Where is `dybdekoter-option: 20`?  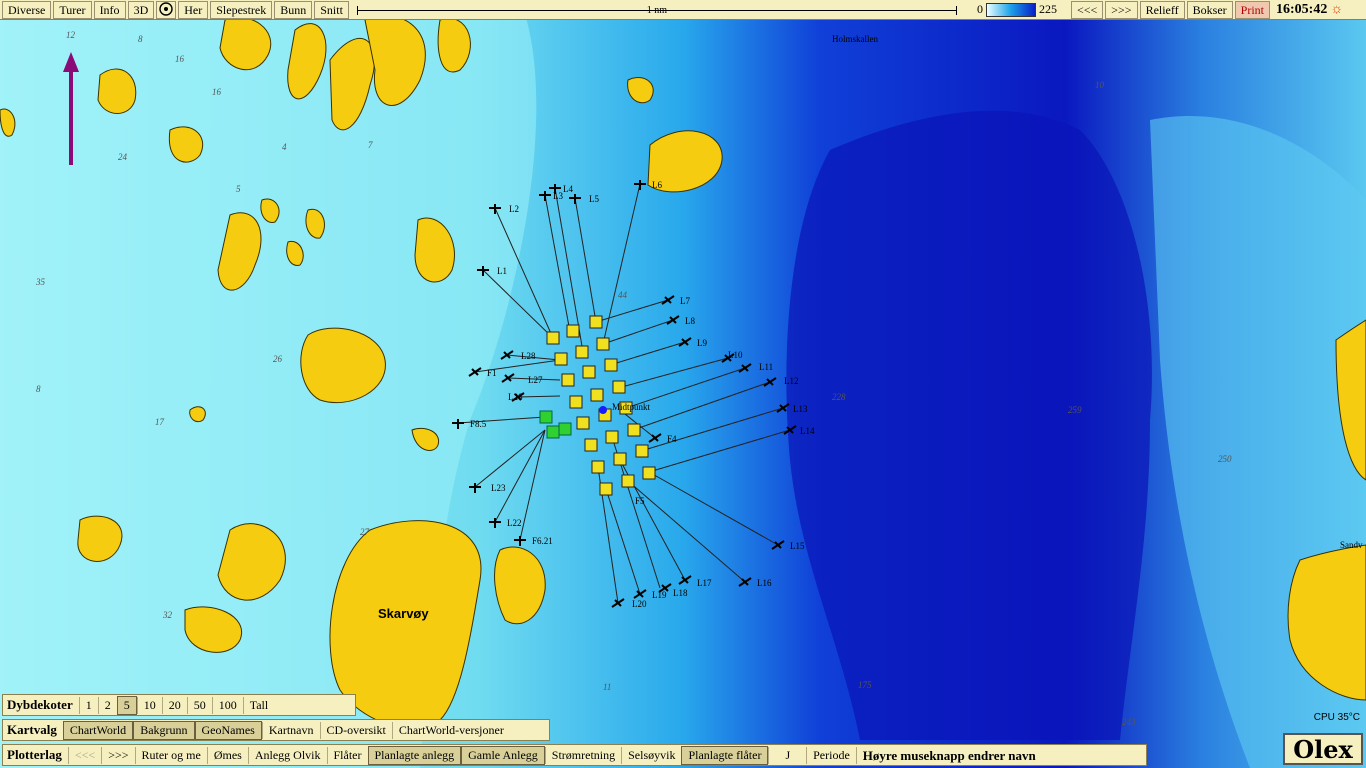 dybdekoter-option: 20 is located at coordinates (174, 705).